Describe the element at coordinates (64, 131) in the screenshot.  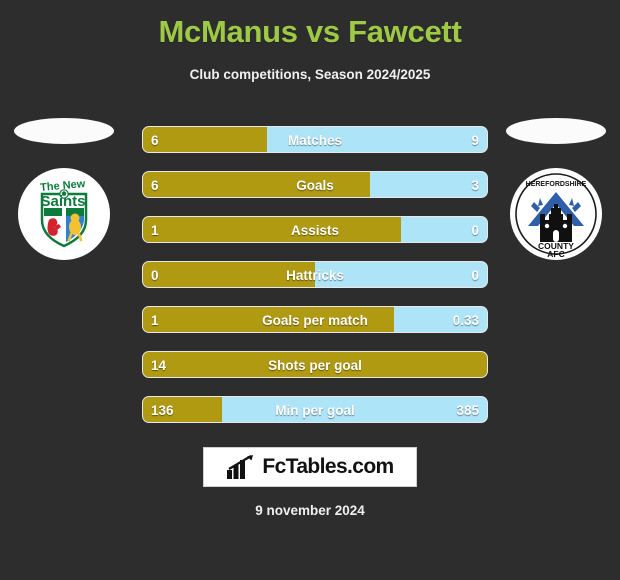
I see `home-logo-ellipse` at that location.